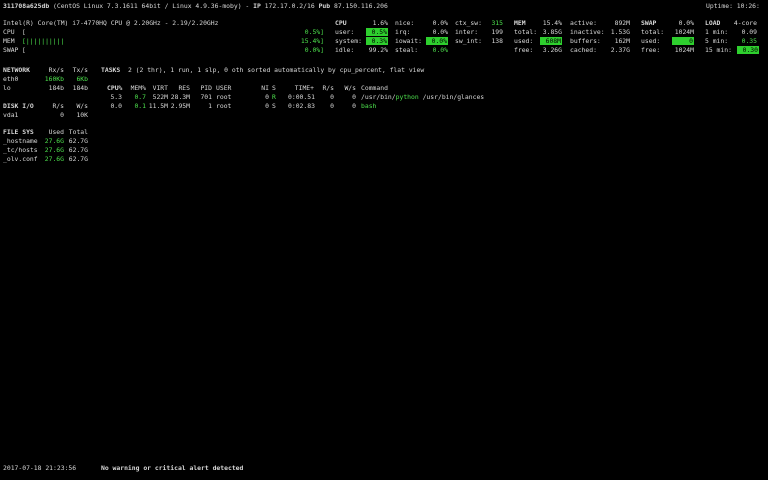 This screenshot has height=480, width=768. Describe the element at coordinates (407, 97) in the screenshot. I see `command-name: python` at that location.